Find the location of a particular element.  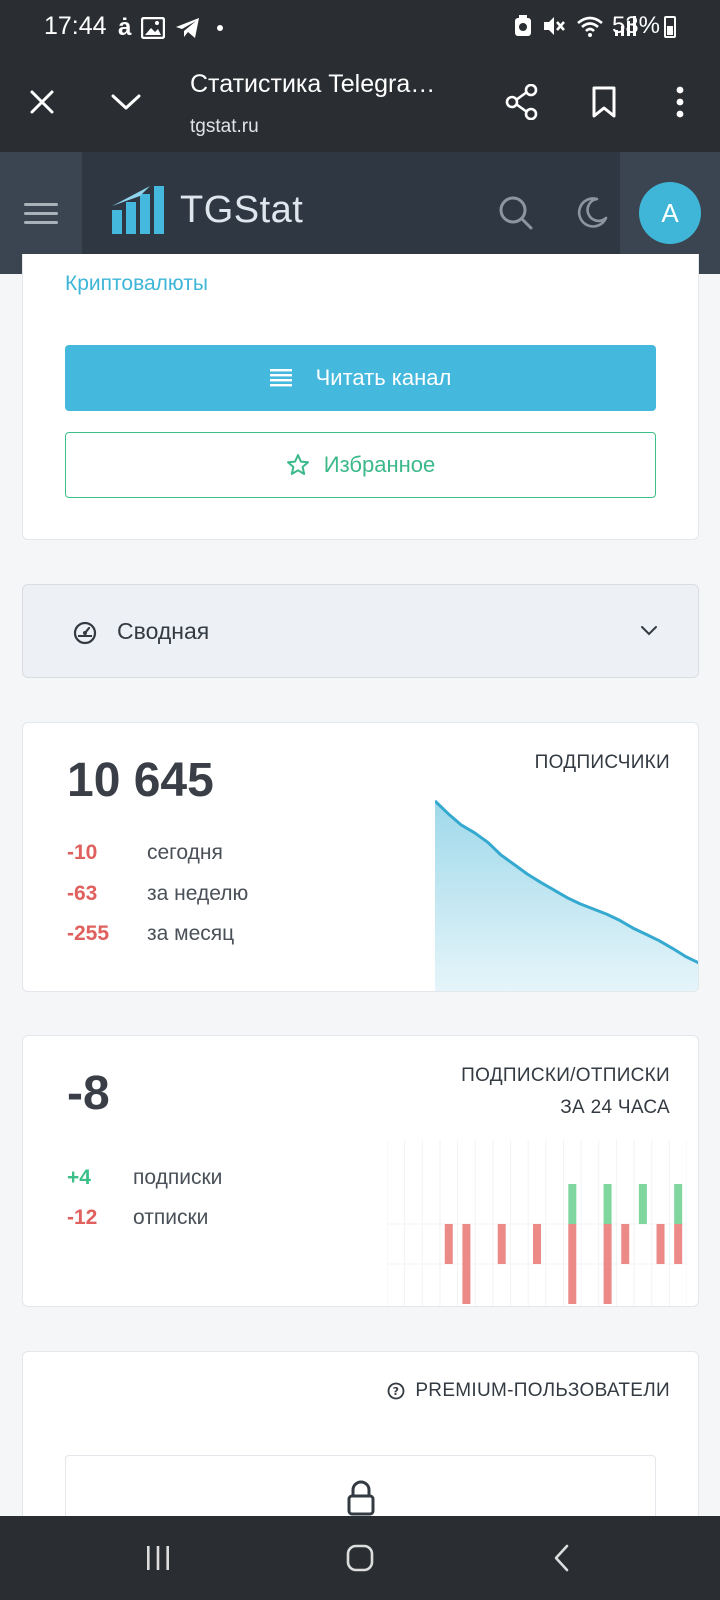

daily-net: -8 is located at coordinates (88, 1093).